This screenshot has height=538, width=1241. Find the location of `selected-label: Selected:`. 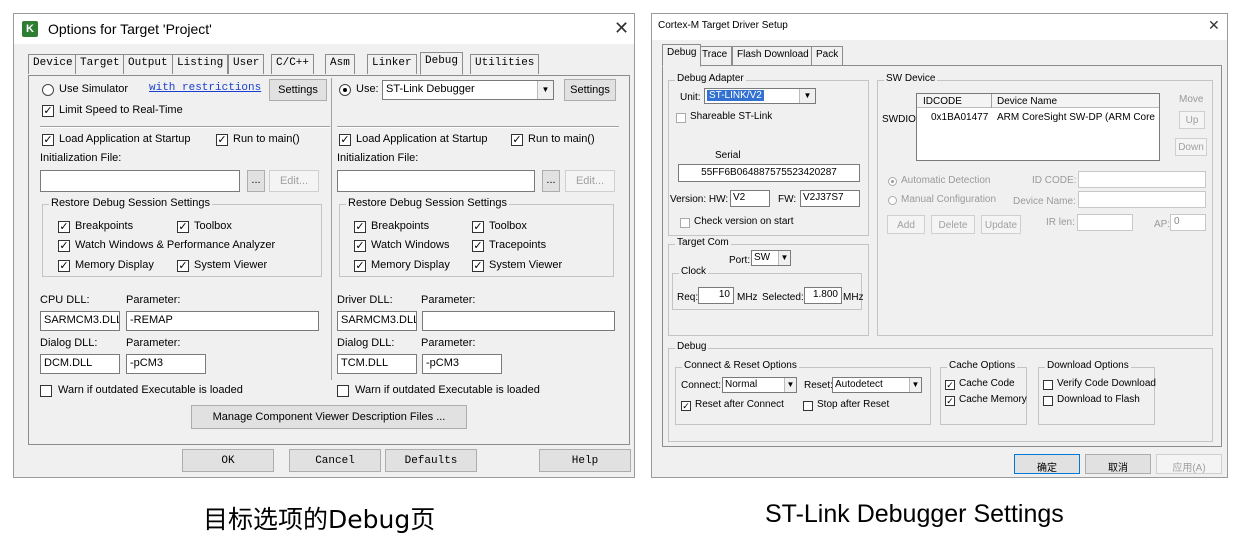

selected-label: Selected: is located at coordinates (783, 297).